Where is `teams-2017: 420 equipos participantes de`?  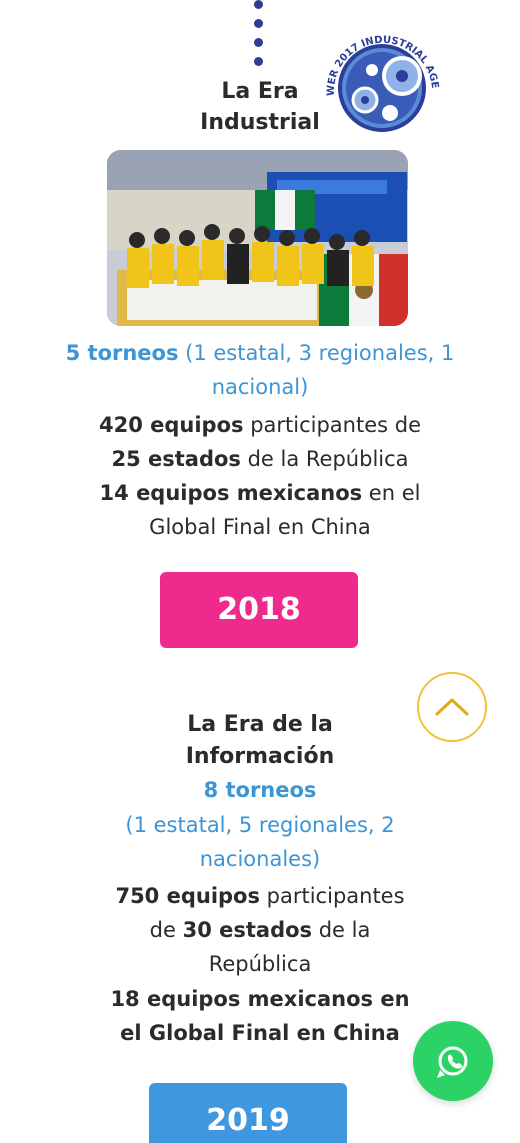
teams-2017: 420 equipos participantes de is located at coordinates (260, 425).